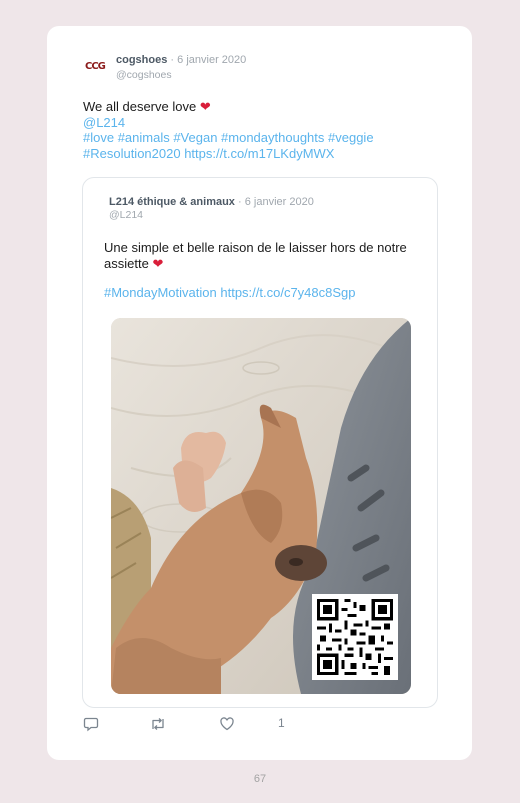  What do you see at coordinates (260, 779) in the screenshot?
I see `page-number: 67` at bounding box center [260, 779].